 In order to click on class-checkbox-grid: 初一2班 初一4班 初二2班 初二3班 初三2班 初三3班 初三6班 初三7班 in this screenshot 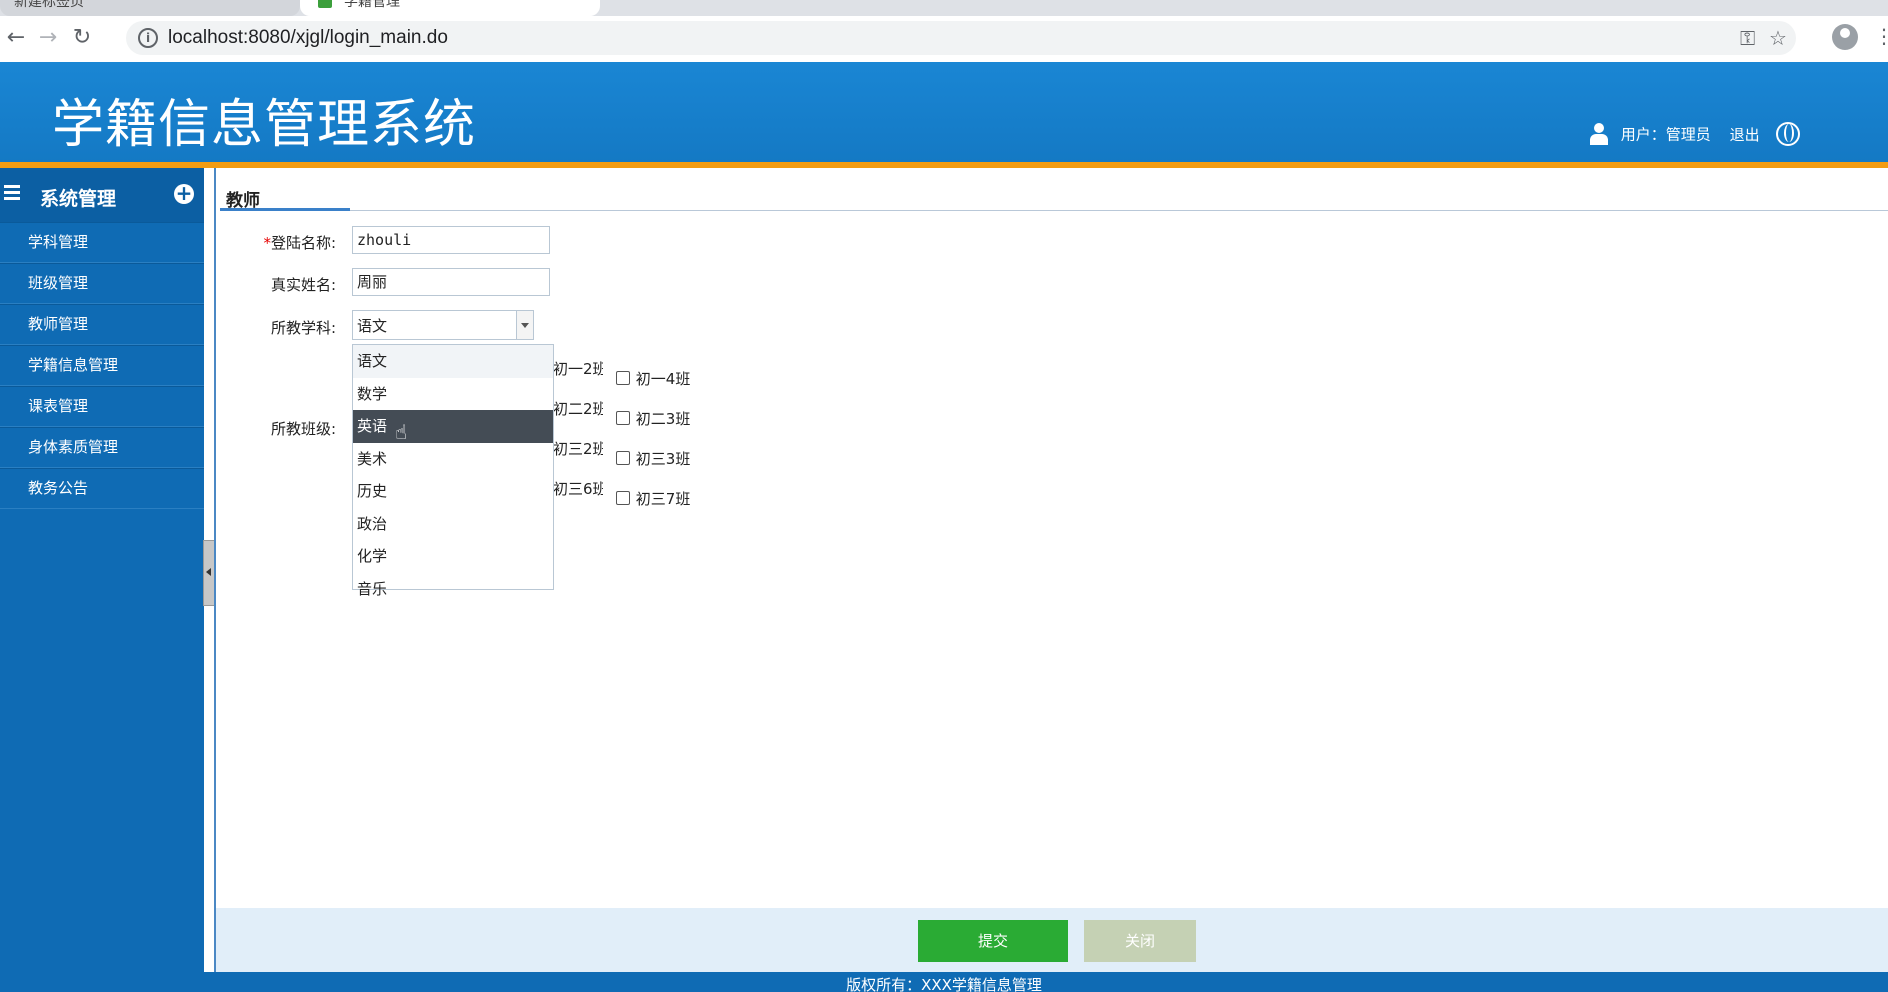, I will do `click(627, 434)`.